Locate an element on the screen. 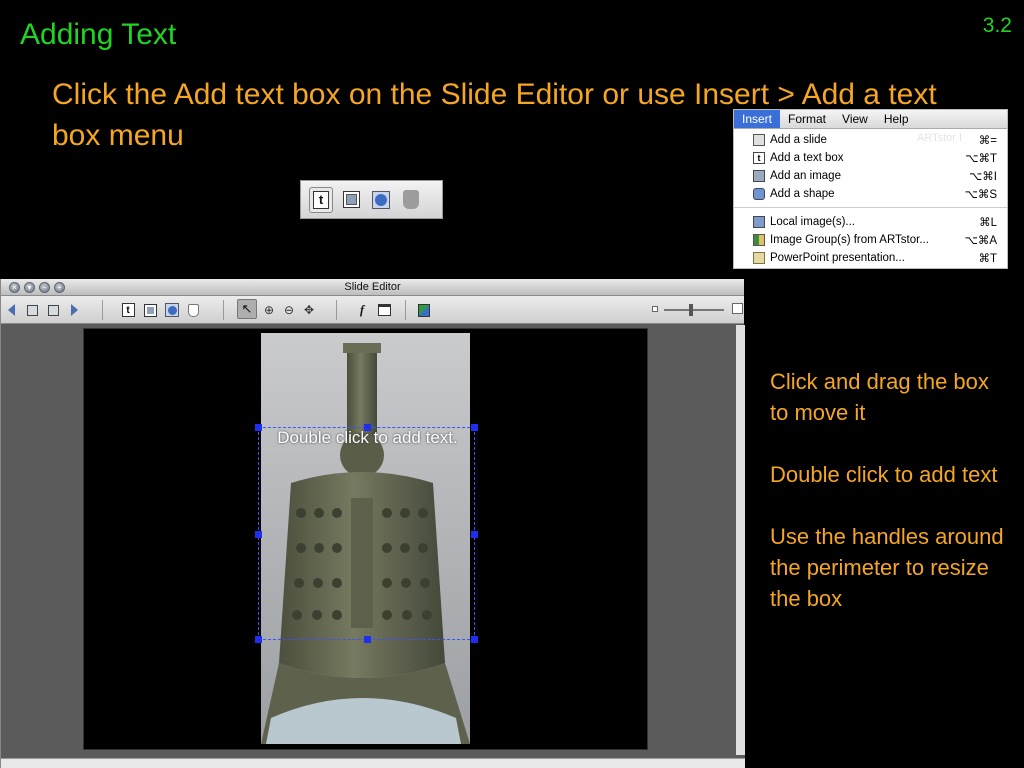 This screenshot has width=1024, height=768. slide-icon is located at coordinates (759, 140).